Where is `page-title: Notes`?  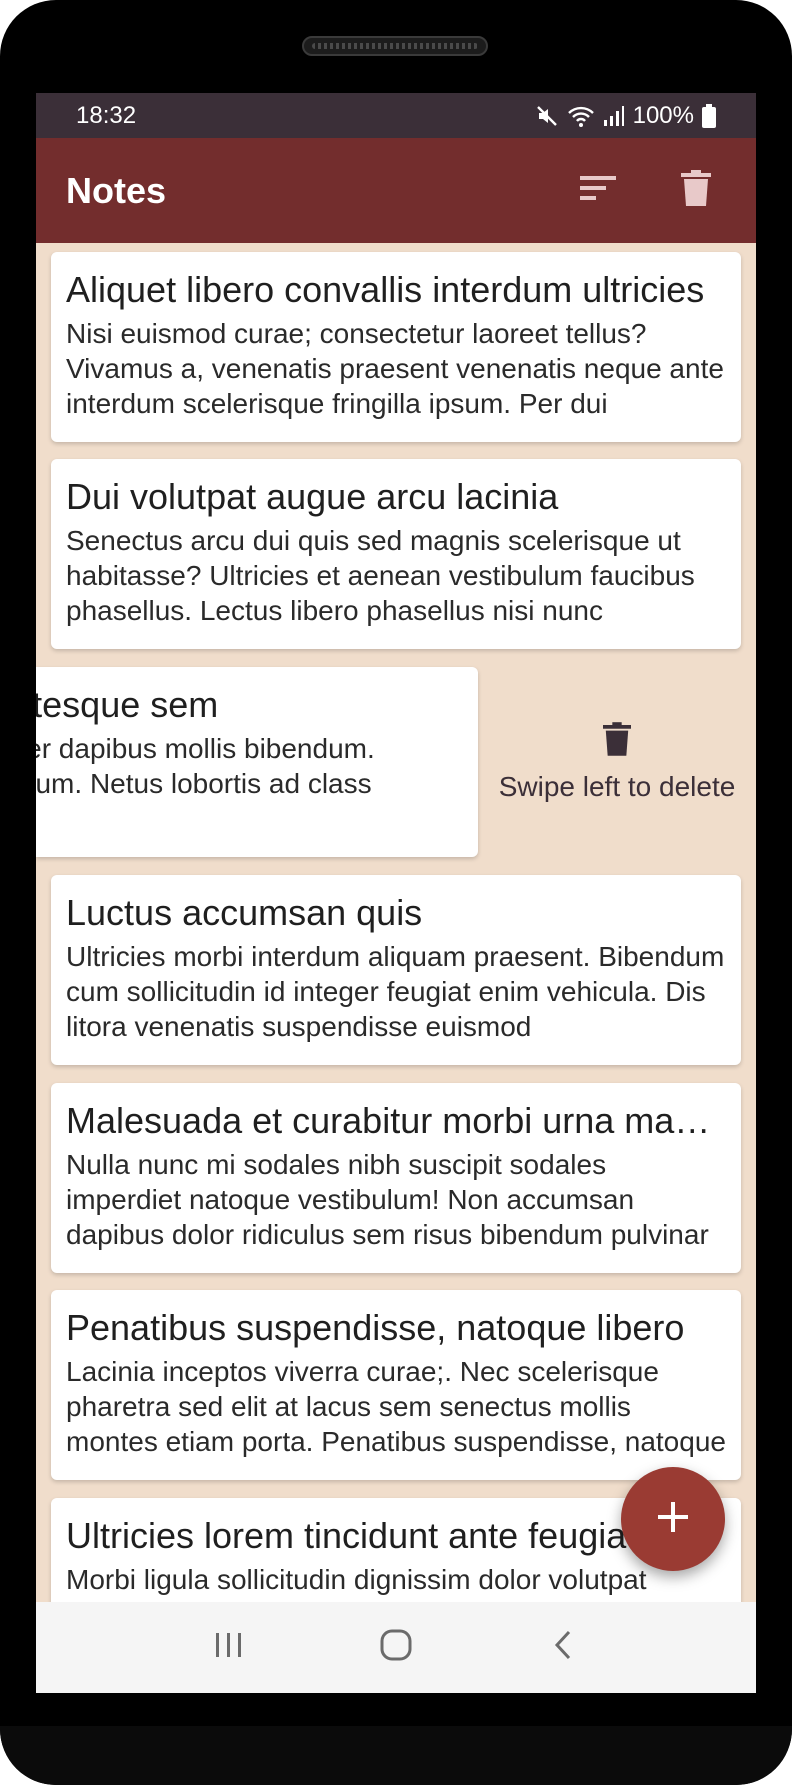
page-title: Notes is located at coordinates (116, 190).